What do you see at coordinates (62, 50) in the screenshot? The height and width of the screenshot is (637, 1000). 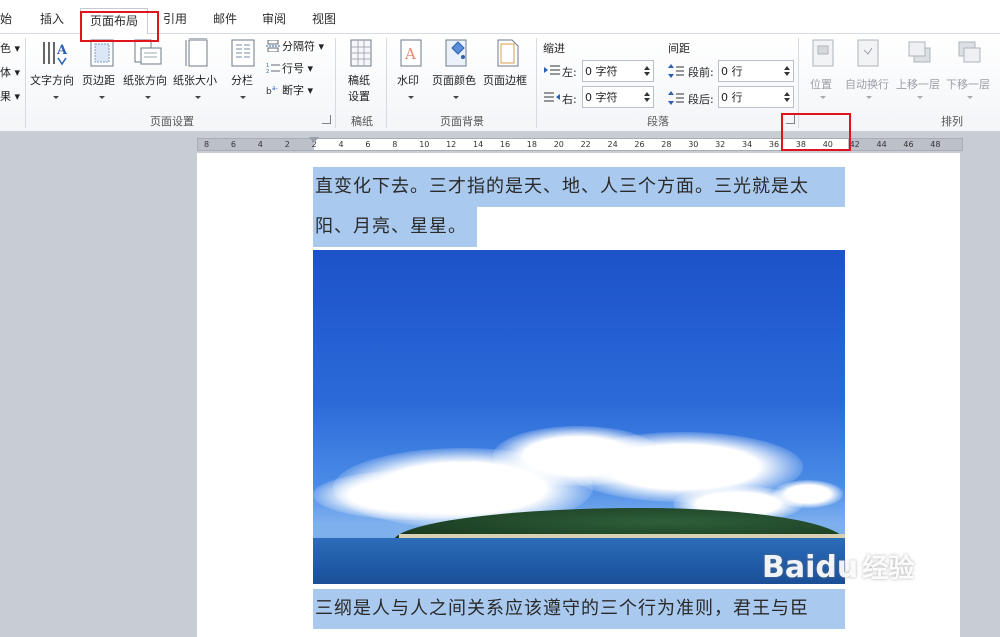 I see `svg-text: A` at bounding box center [62, 50].